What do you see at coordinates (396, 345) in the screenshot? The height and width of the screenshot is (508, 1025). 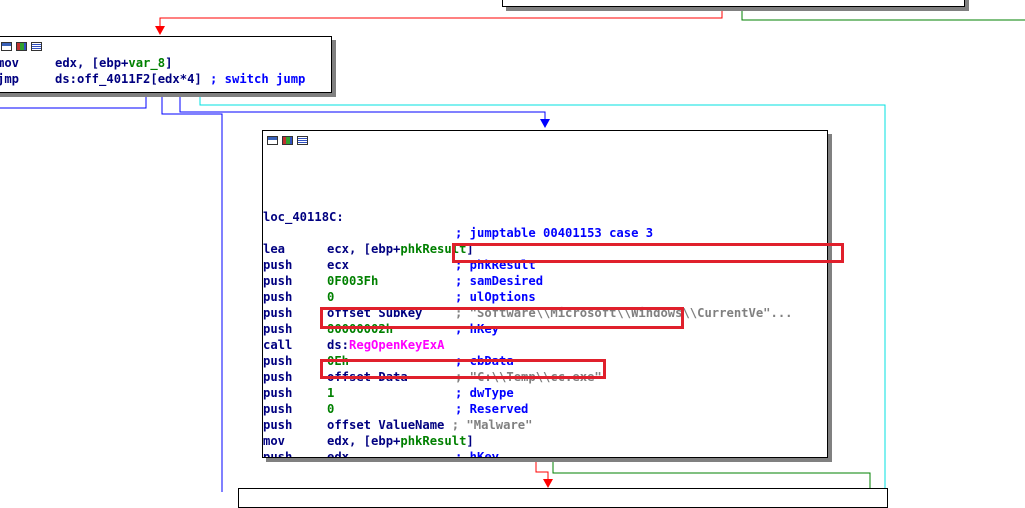 I see `operand-part: RegOpenKeyExA` at bounding box center [396, 345].